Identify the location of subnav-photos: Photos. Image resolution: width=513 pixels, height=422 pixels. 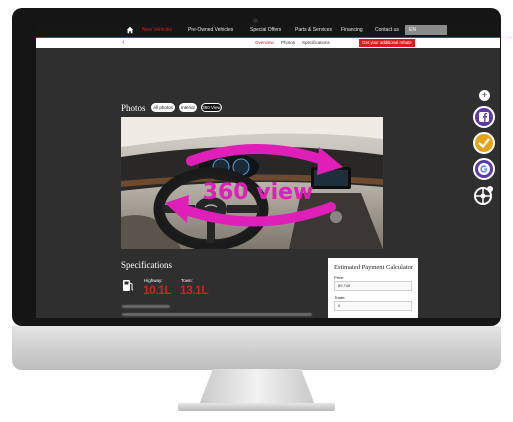
(288, 42).